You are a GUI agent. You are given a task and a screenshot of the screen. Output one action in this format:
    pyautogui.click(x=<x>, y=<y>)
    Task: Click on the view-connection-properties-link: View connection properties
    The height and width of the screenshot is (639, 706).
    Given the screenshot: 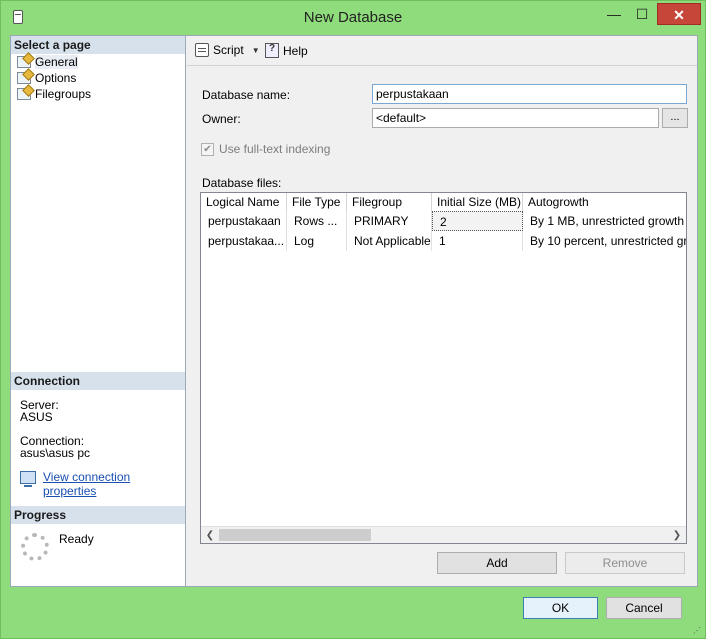 What is the action you would take?
    pyautogui.click(x=114, y=484)
    